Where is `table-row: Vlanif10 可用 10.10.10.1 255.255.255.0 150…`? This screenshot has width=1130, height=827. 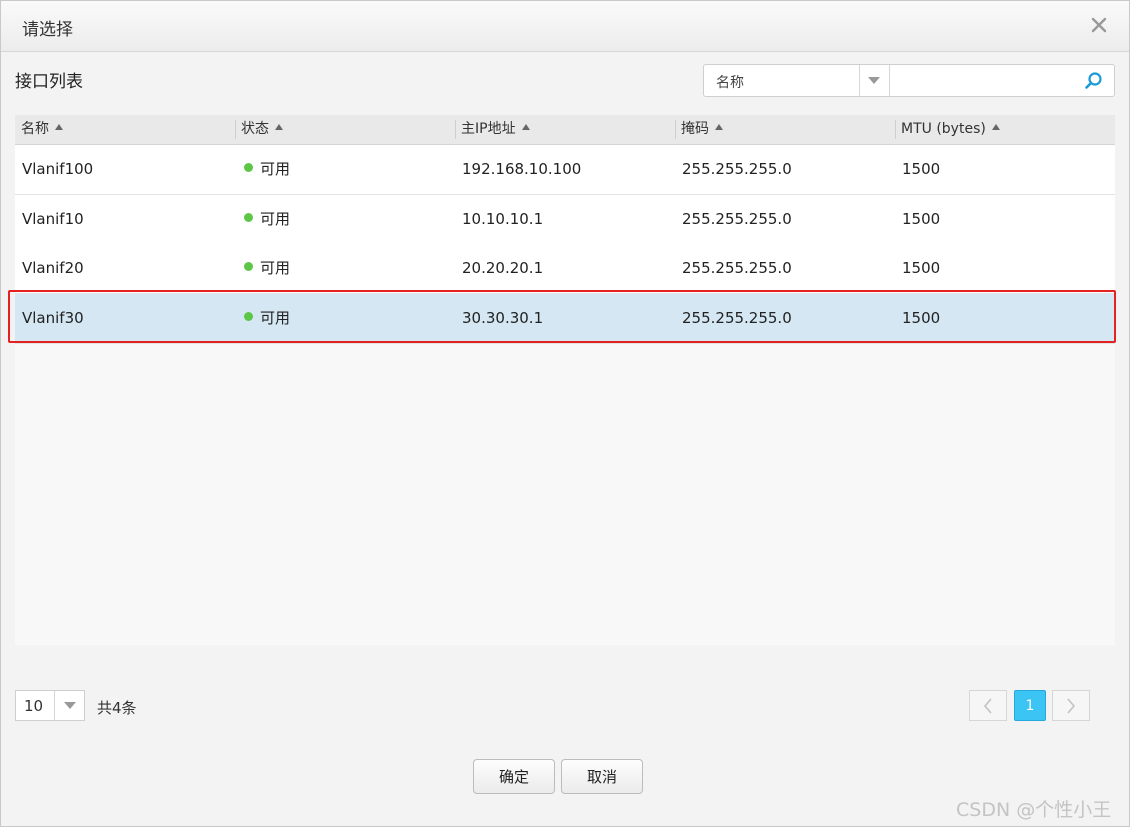 table-row: Vlanif10 可用 10.10.10.1 255.255.255.0 150… is located at coordinates (565, 220).